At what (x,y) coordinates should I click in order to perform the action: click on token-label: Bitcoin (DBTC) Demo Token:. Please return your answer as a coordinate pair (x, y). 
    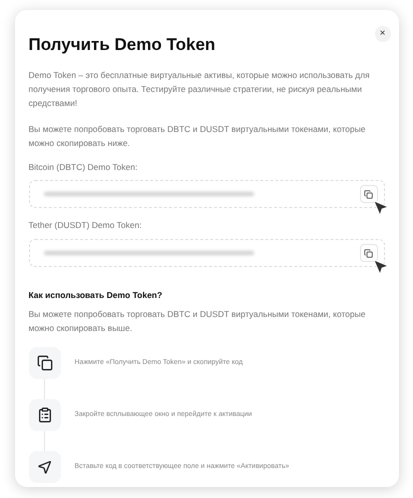
    Looking at the image, I should click on (83, 167).